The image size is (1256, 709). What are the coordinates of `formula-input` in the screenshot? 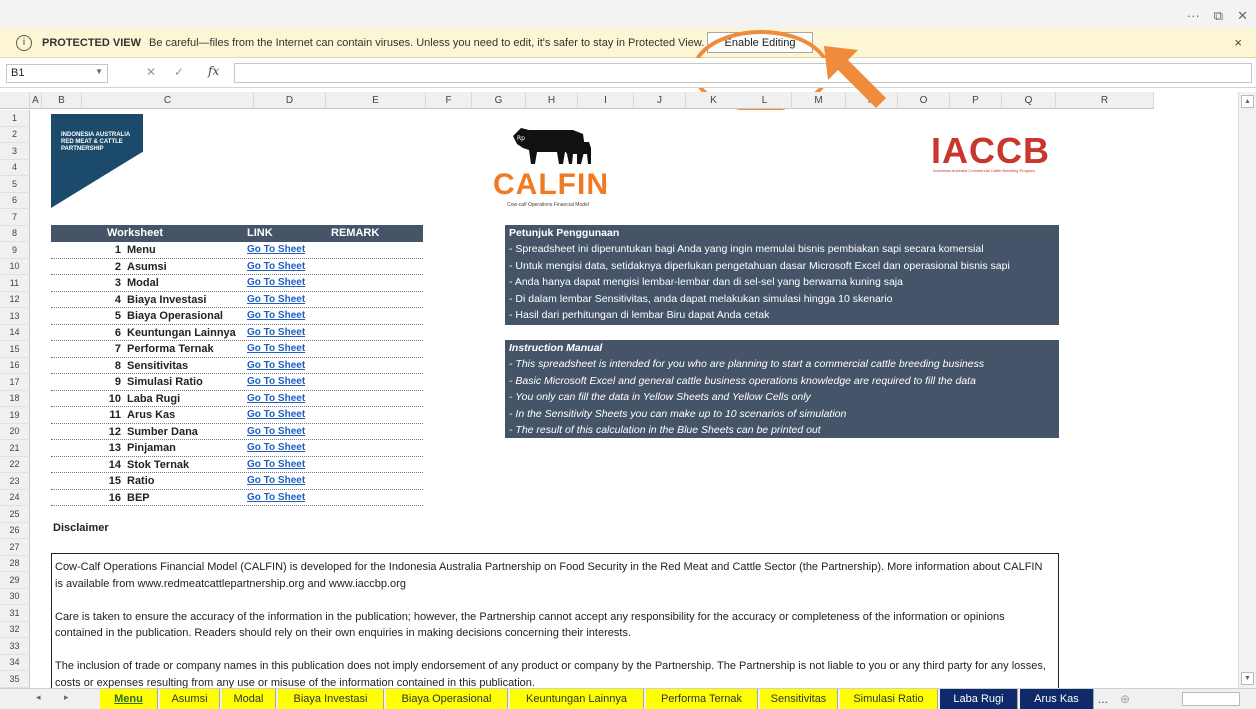 It's located at (743, 73).